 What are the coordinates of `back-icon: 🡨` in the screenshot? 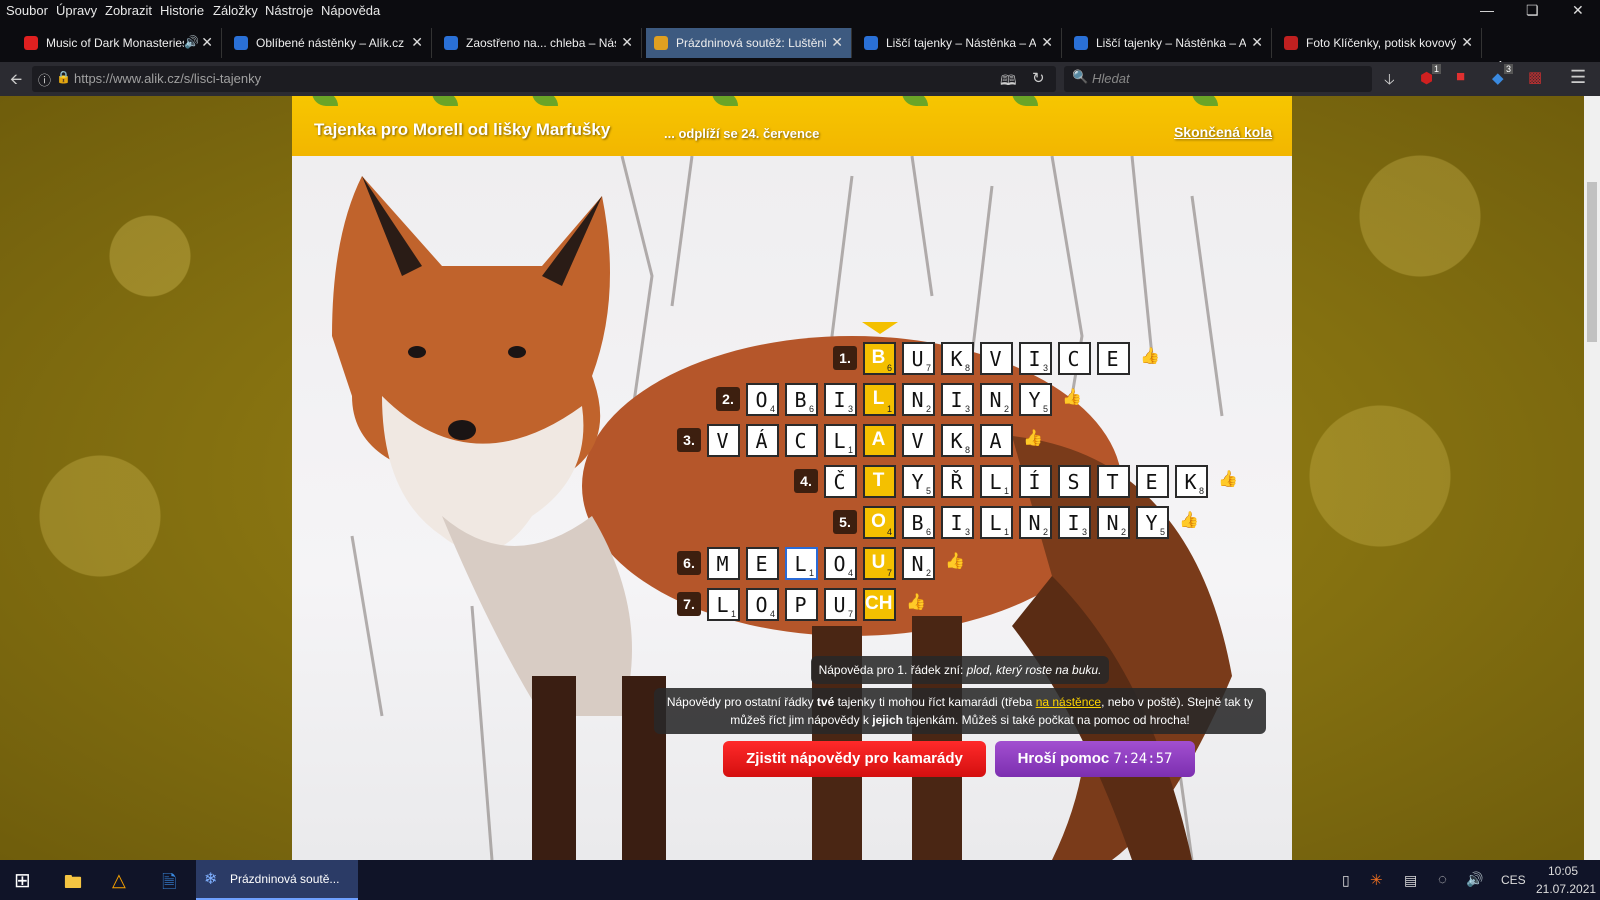 It's located at (16, 81).